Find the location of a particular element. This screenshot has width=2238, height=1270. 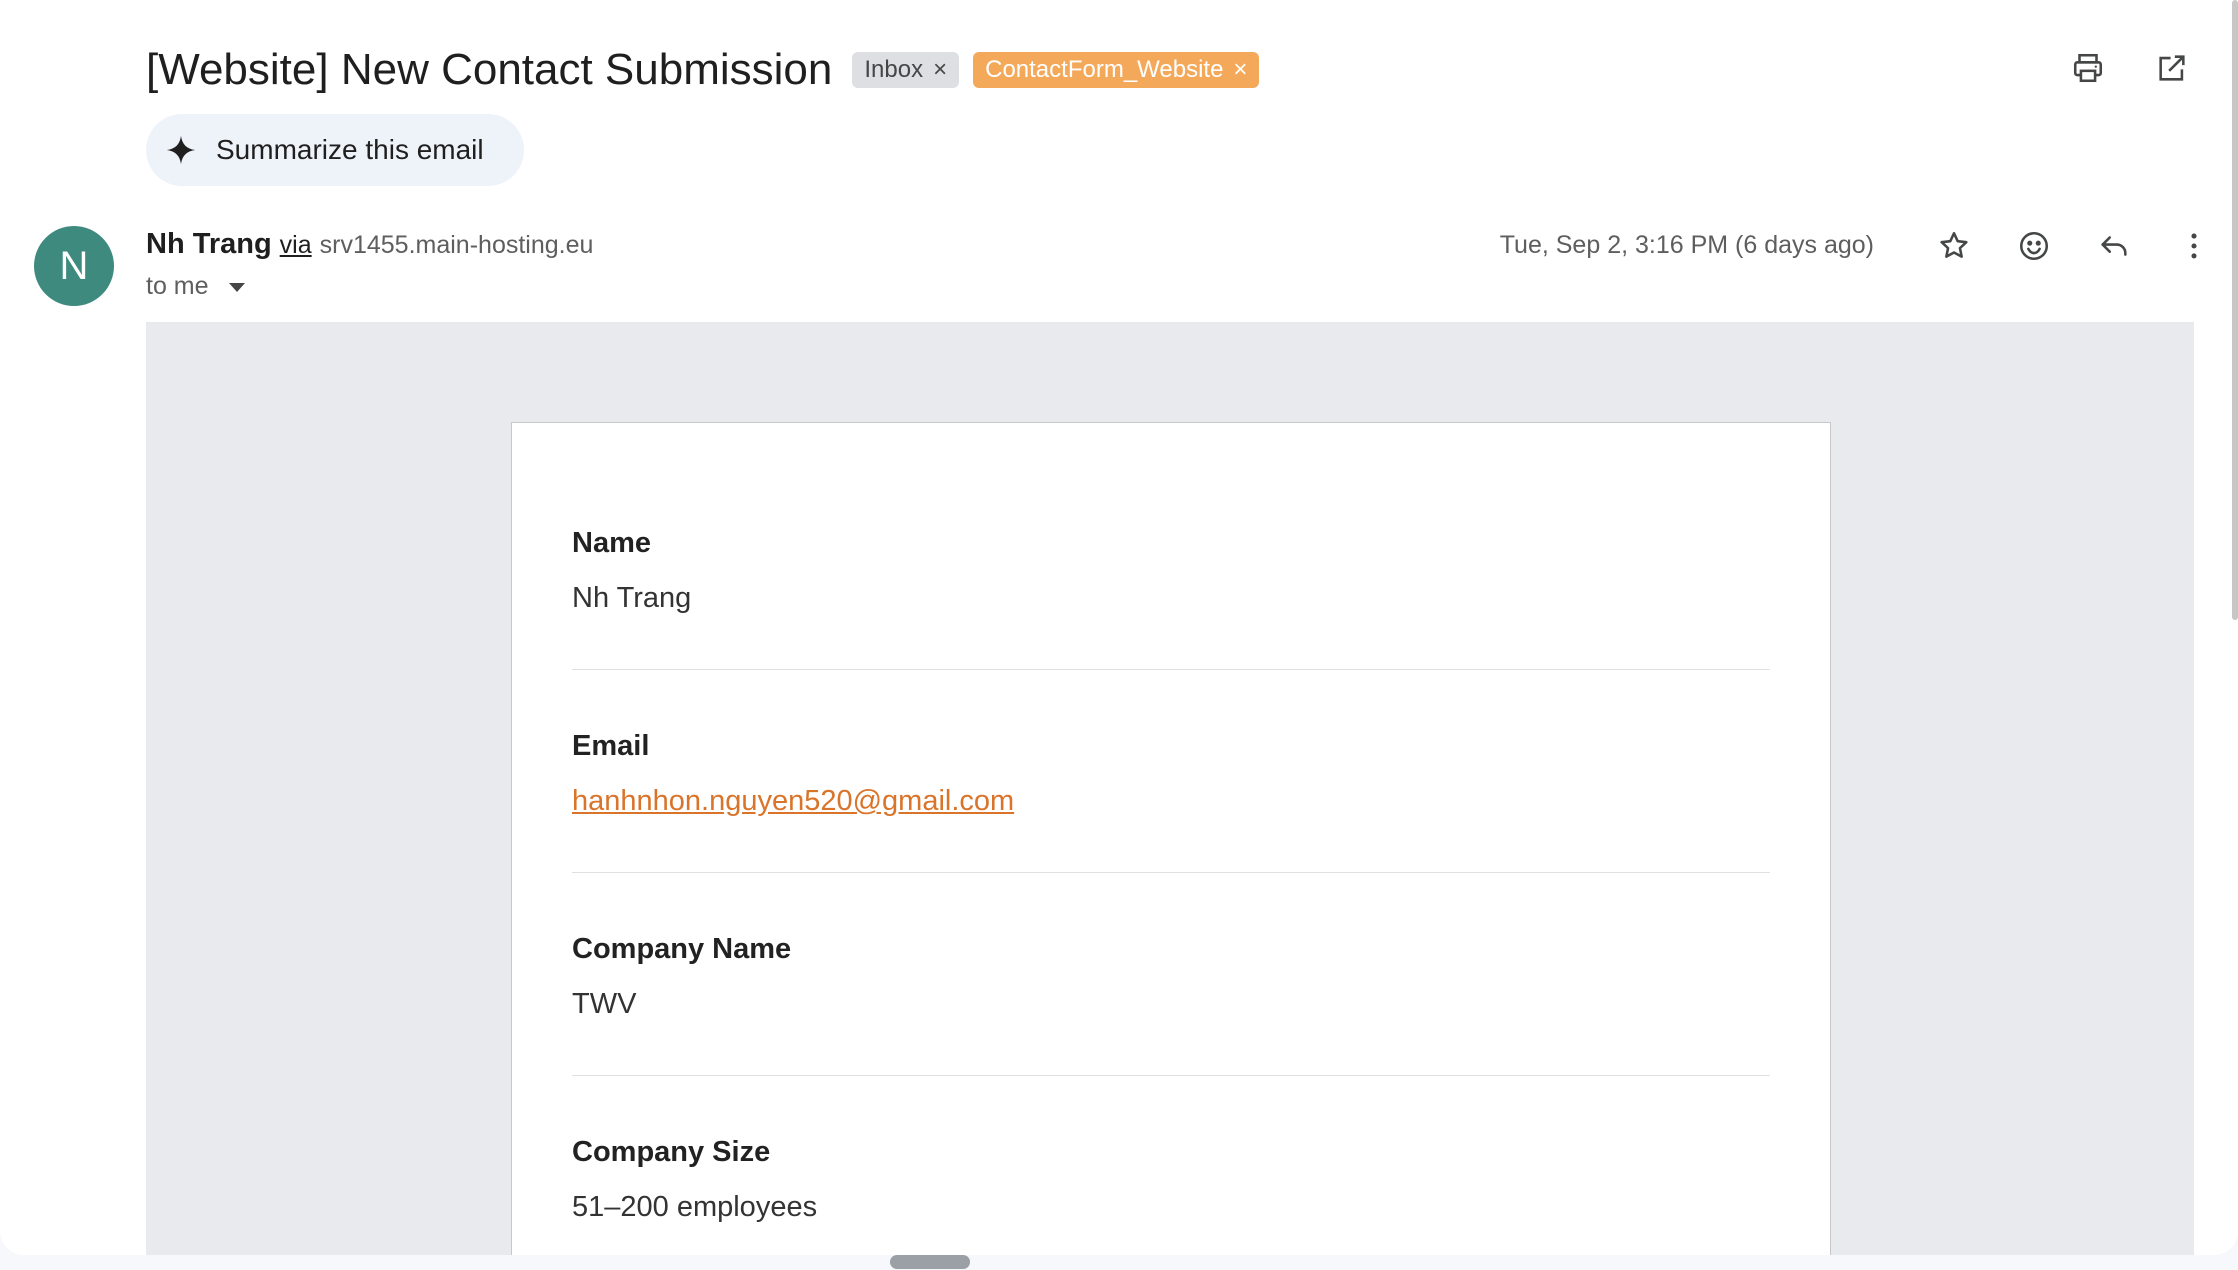

email-link: hanhnhon.nguyen520@gmail.com is located at coordinates (1171, 801).